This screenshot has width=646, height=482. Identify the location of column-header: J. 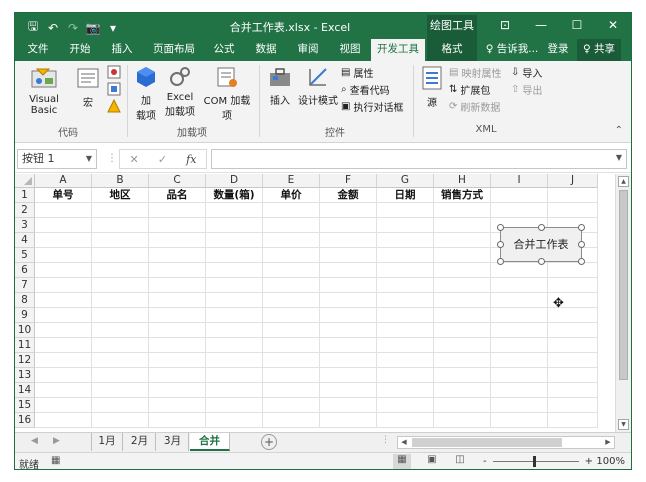
(573, 181).